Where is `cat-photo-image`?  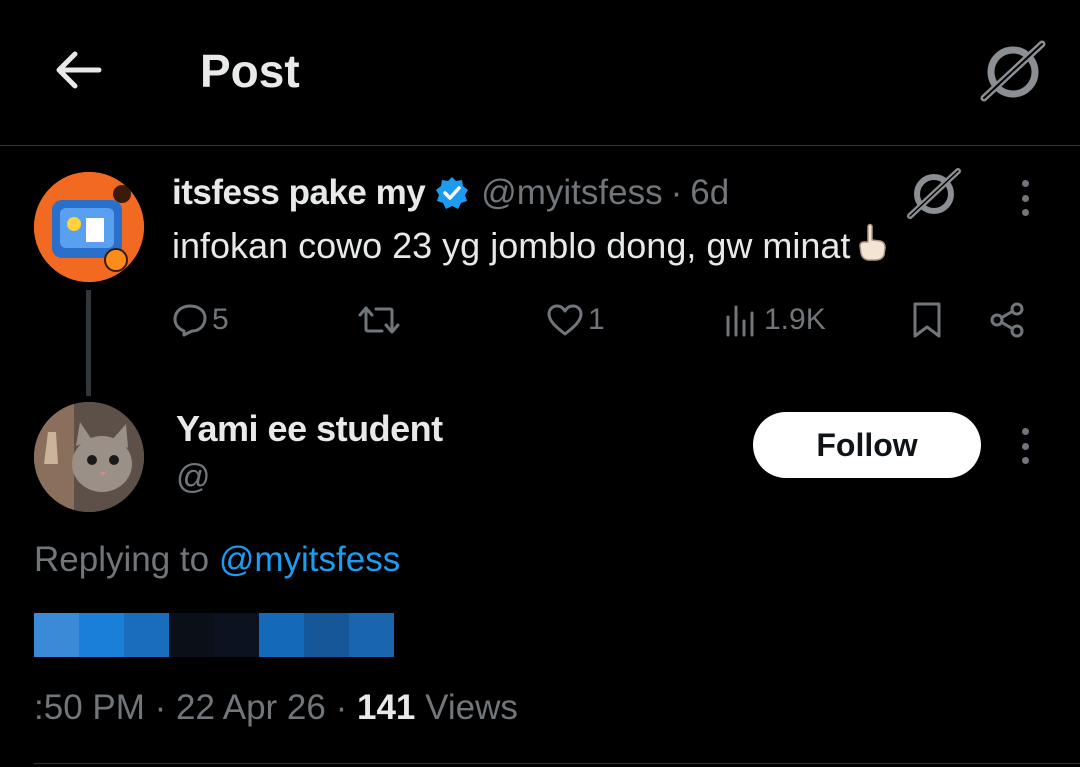 cat-photo-image is located at coordinates (89, 457).